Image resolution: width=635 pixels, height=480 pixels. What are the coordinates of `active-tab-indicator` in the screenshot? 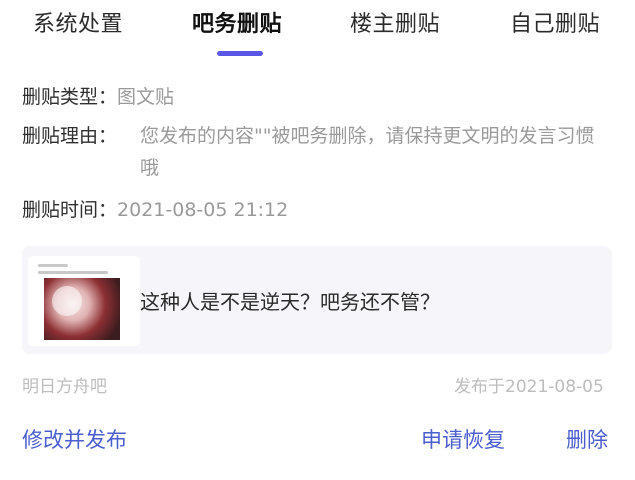 It's located at (240, 53).